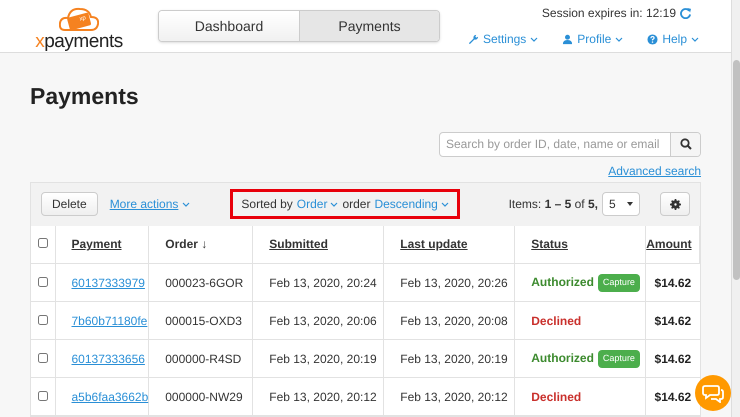  Describe the element at coordinates (568, 39) in the screenshot. I see `user-icon` at that location.